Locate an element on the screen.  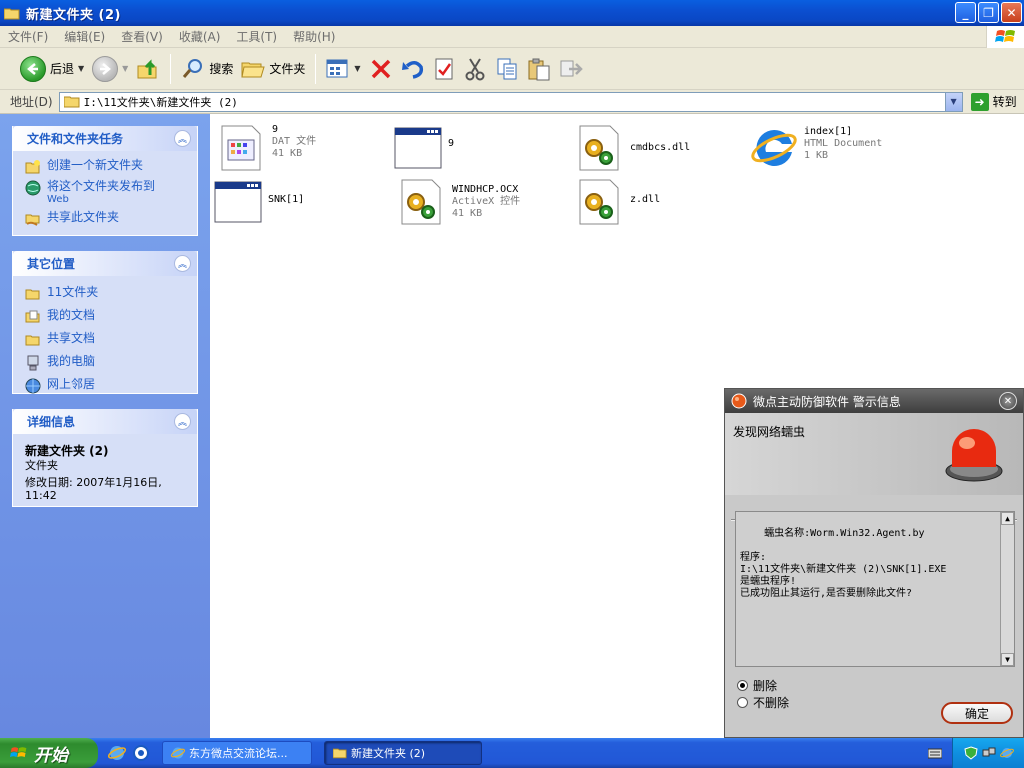
option-delete: 删除 is located at coordinates (757, 685).